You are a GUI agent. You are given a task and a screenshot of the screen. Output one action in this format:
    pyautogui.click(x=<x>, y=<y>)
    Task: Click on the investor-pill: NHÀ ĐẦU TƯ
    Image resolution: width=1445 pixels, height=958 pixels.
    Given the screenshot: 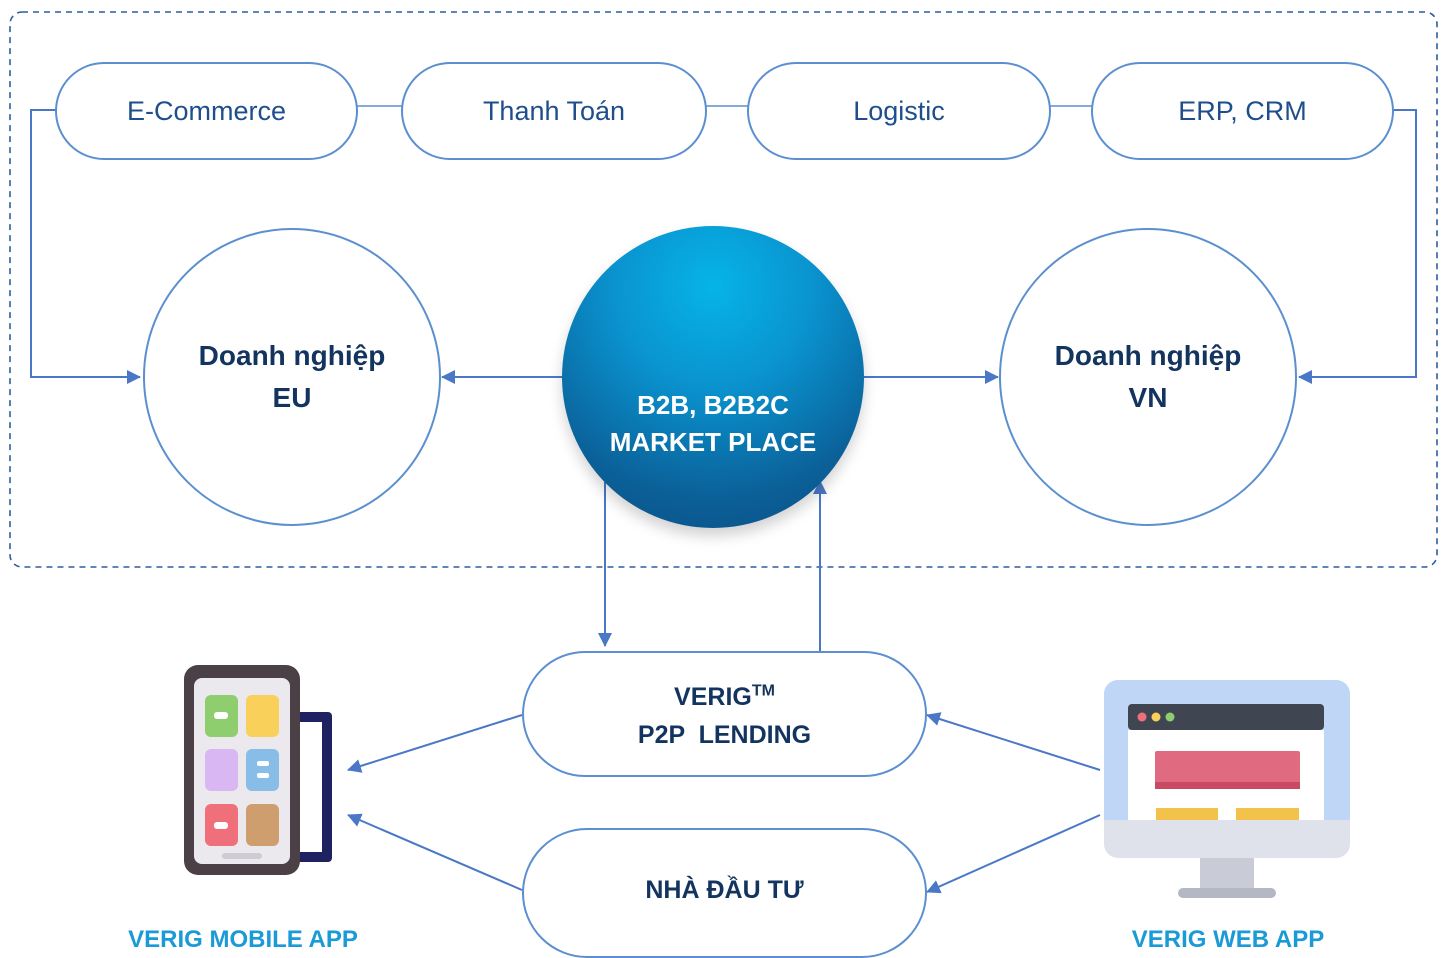 What is the action you would take?
    pyautogui.click(x=724, y=893)
    